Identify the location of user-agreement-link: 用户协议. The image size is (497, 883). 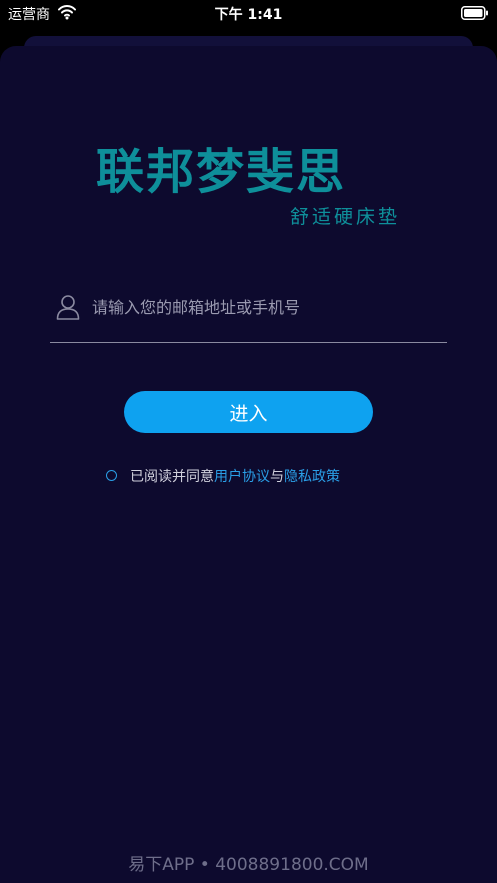
(242, 477).